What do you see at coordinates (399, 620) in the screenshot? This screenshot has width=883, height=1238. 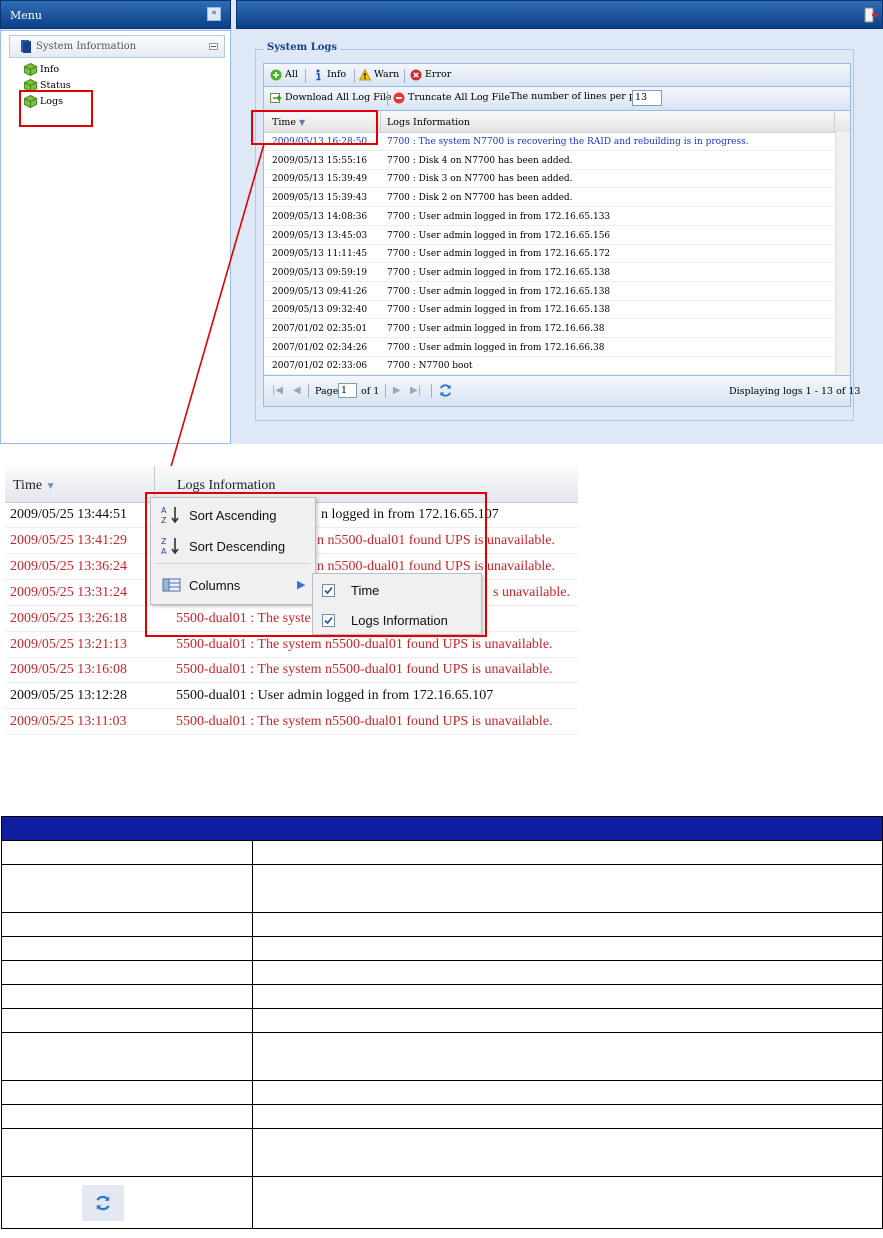 I see `column-toggle-logs-information-label: Logs Information` at bounding box center [399, 620].